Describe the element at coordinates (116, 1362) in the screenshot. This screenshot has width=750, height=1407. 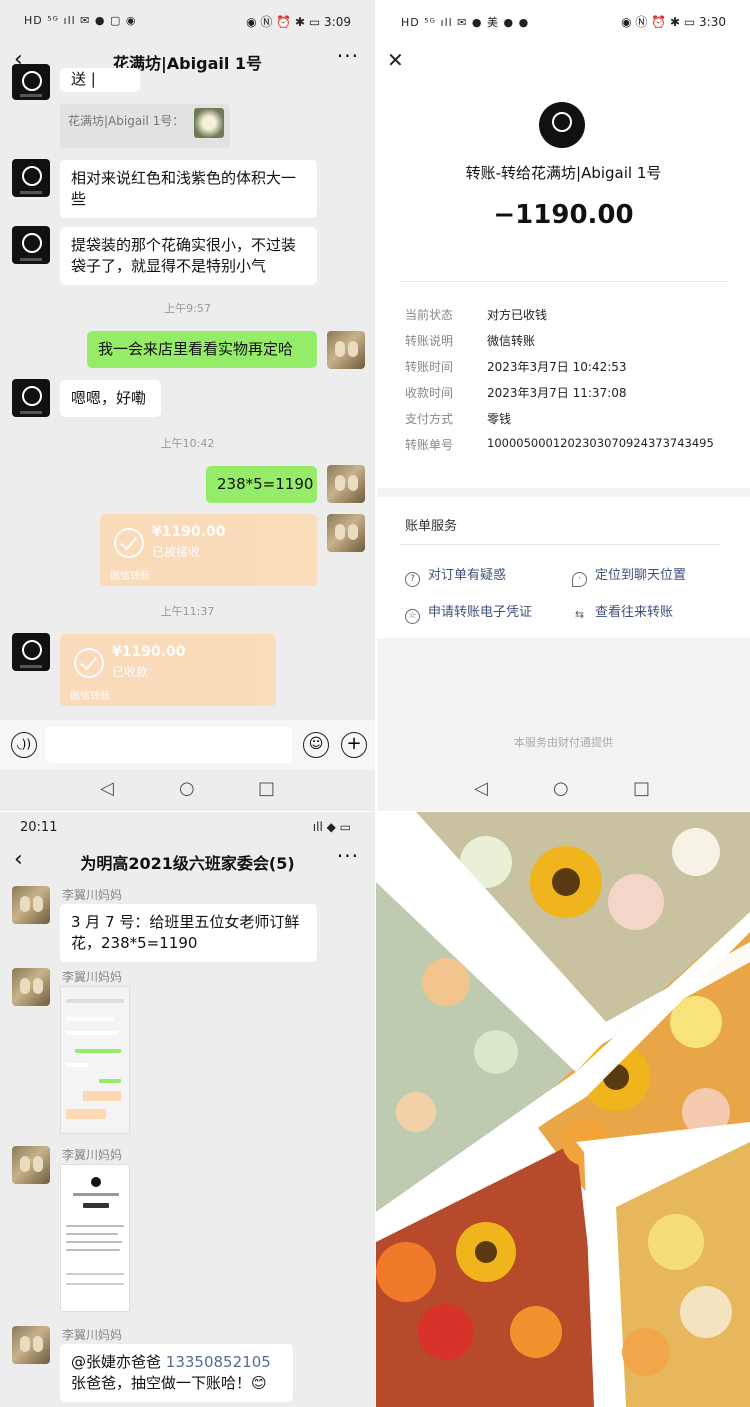
I see `mention: @张婕亦爸爸` at that location.